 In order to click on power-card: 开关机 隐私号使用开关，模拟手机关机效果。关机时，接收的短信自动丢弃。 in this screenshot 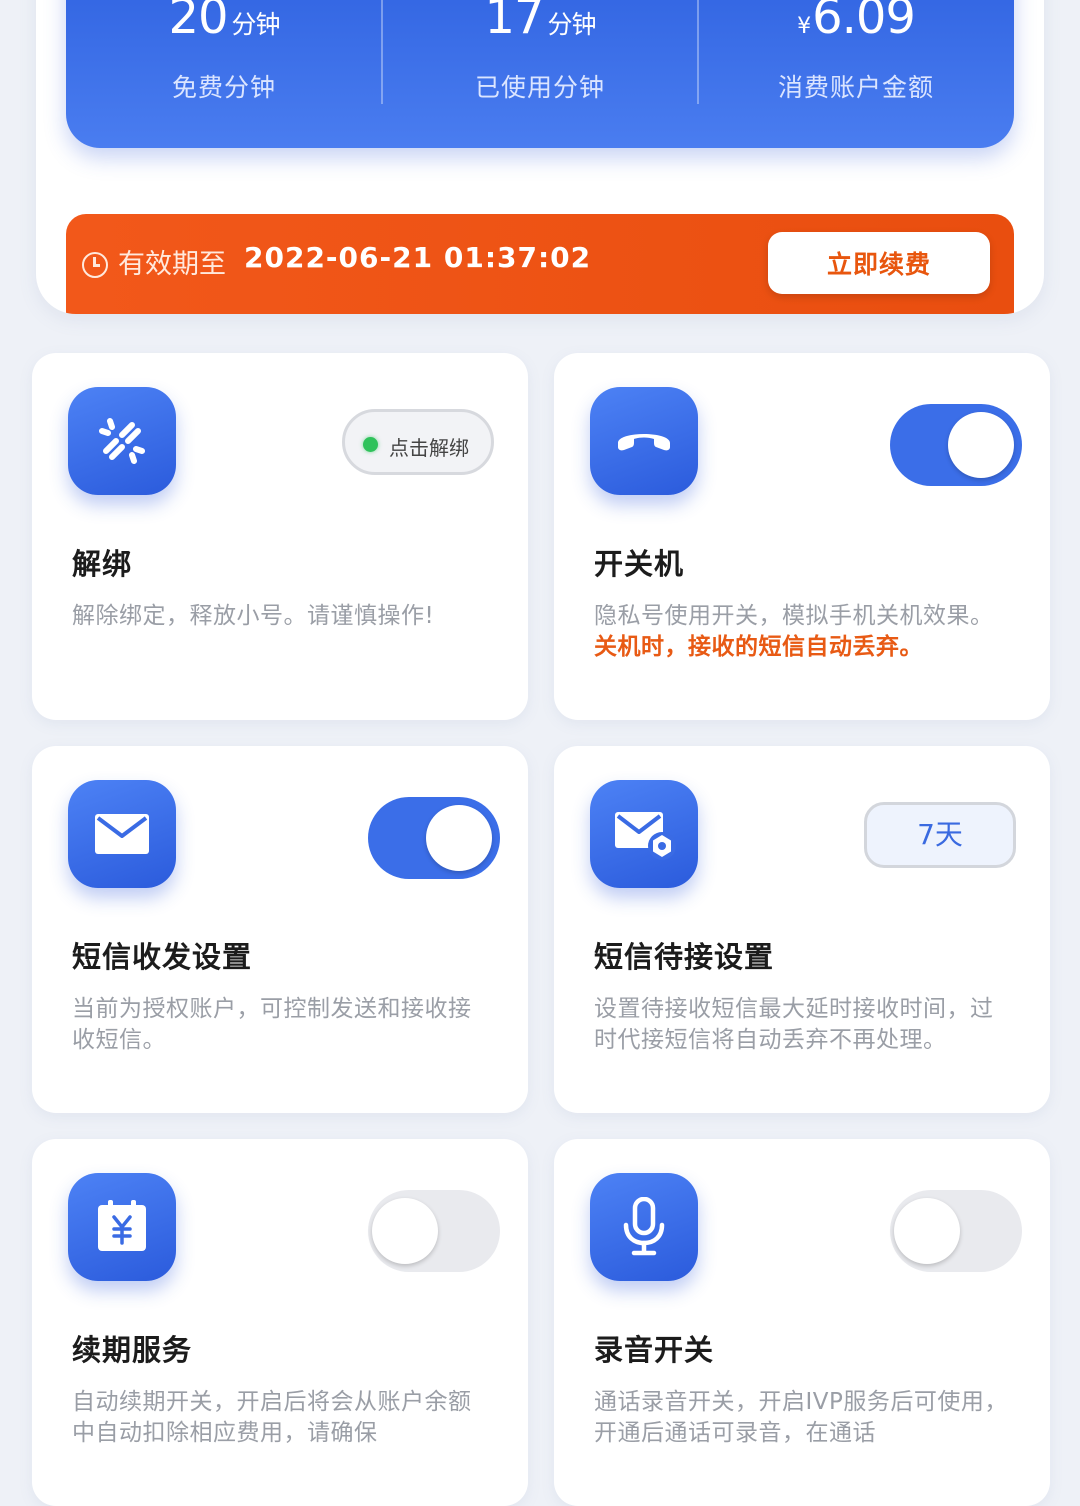, I will do `click(802, 536)`.